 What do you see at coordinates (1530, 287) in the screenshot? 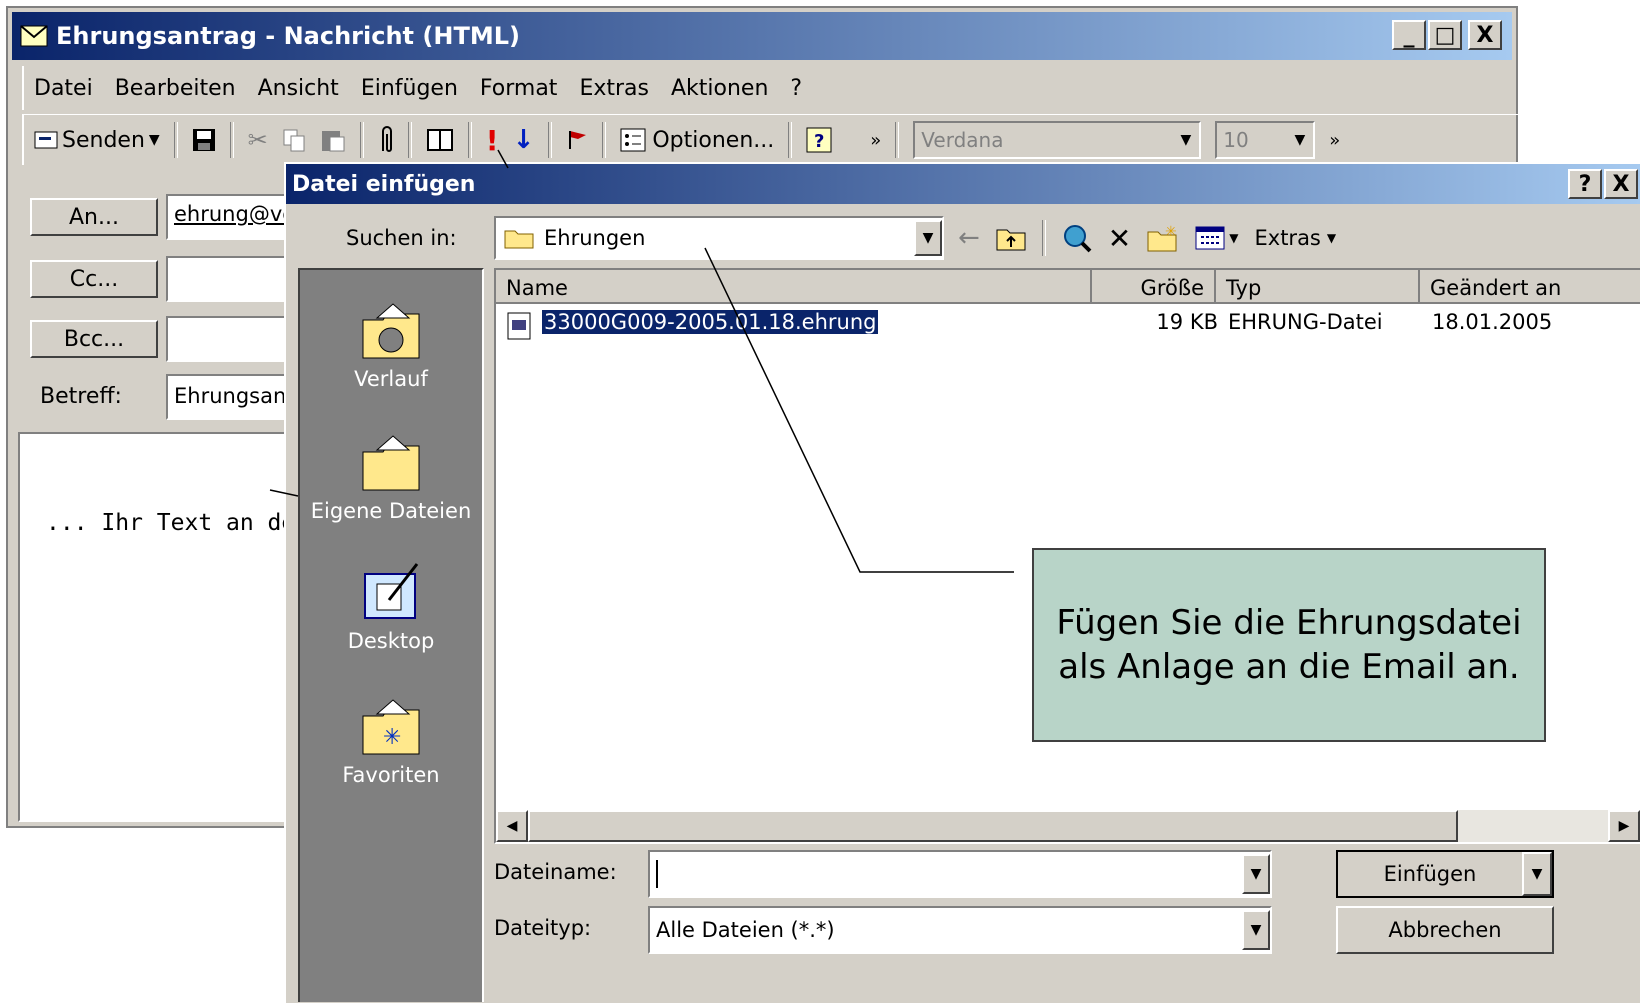
I see `column-header-modified: Geändert an` at bounding box center [1530, 287].